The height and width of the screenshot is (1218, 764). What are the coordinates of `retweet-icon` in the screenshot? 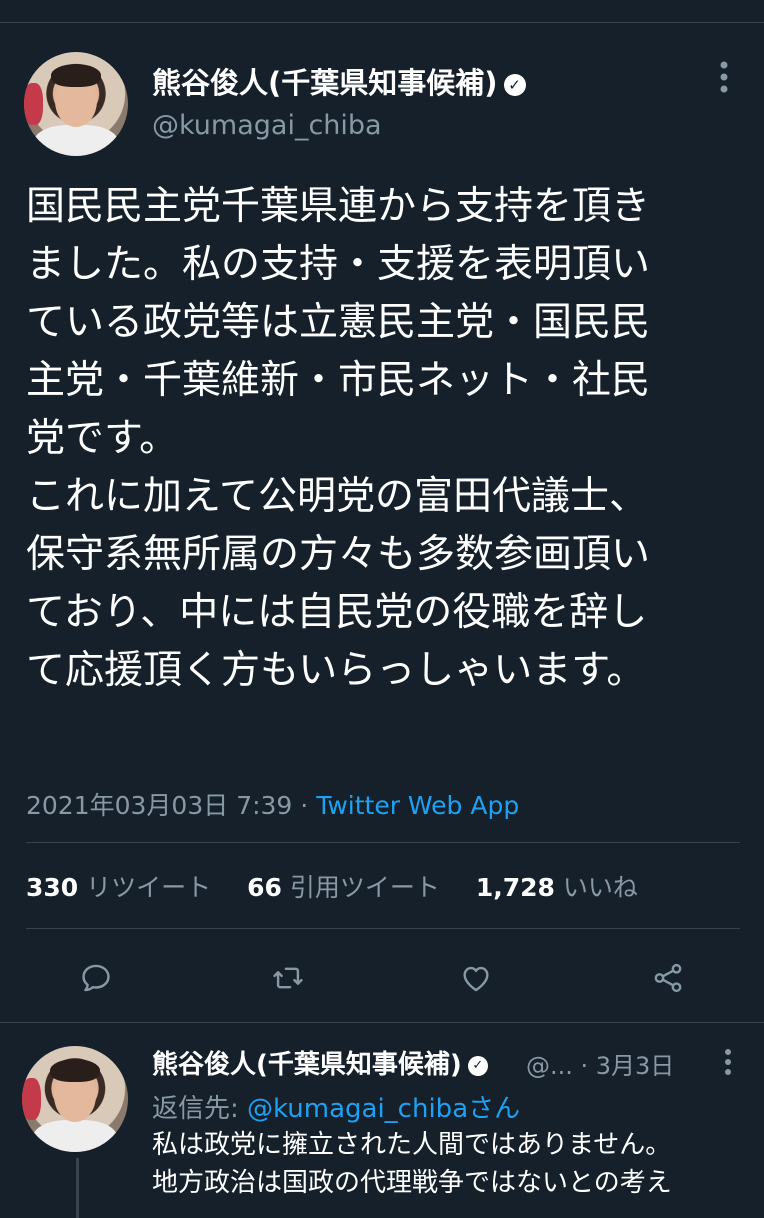 It's located at (288, 978).